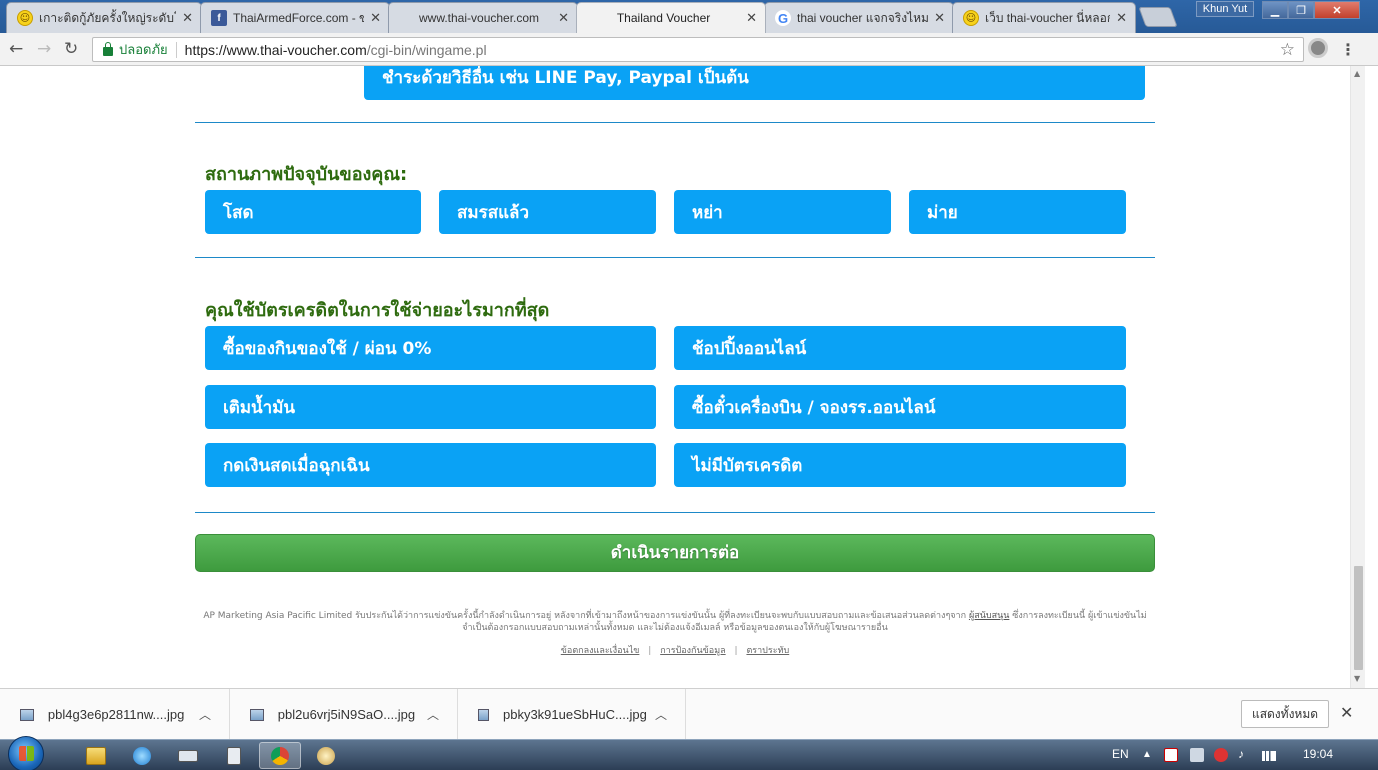 The width and height of the screenshot is (1378, 770). I want to click on profile-badge: Khun Yut, so click(1225, 9).